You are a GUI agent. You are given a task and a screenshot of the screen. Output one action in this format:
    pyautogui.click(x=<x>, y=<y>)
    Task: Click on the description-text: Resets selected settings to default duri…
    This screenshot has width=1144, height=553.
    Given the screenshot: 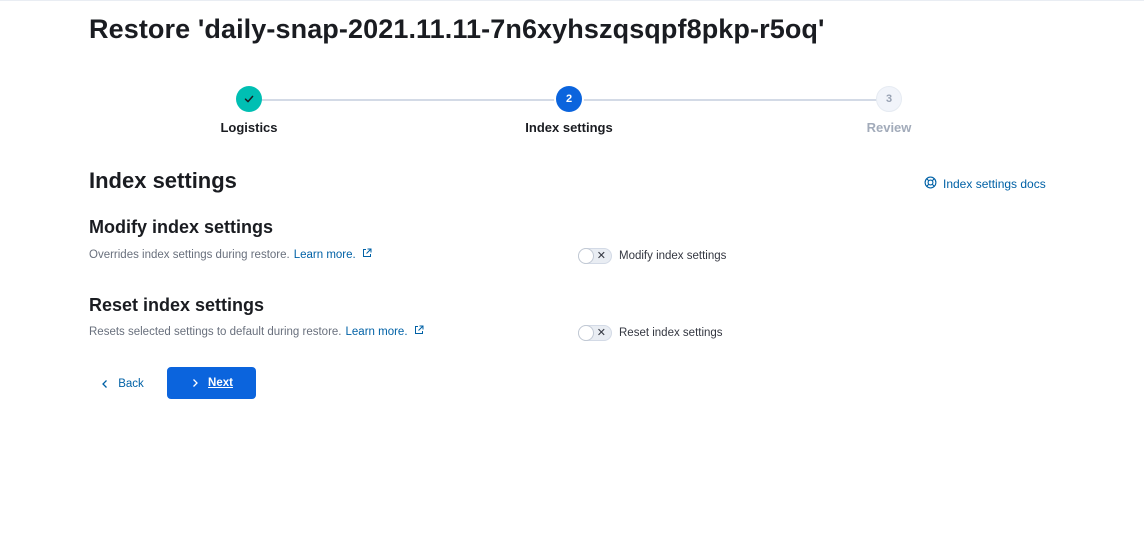 What is the action you would take?
    pyautogui.click(x=215, y=331)
    